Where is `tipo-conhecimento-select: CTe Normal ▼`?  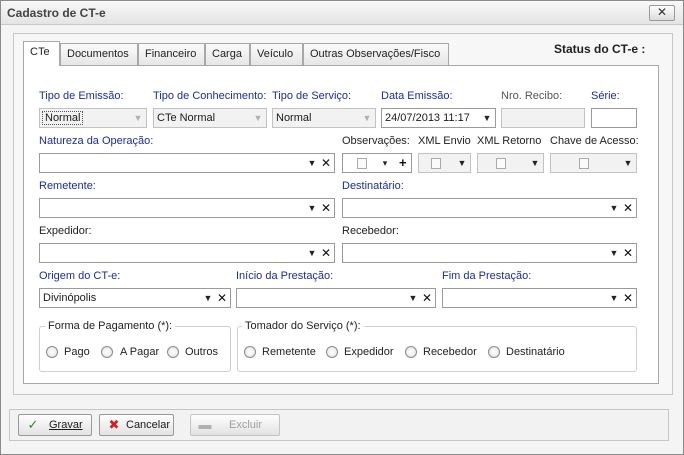
tipo-conhecimento-select: CTe Normal ▼ is located at coordinates (210, 118).